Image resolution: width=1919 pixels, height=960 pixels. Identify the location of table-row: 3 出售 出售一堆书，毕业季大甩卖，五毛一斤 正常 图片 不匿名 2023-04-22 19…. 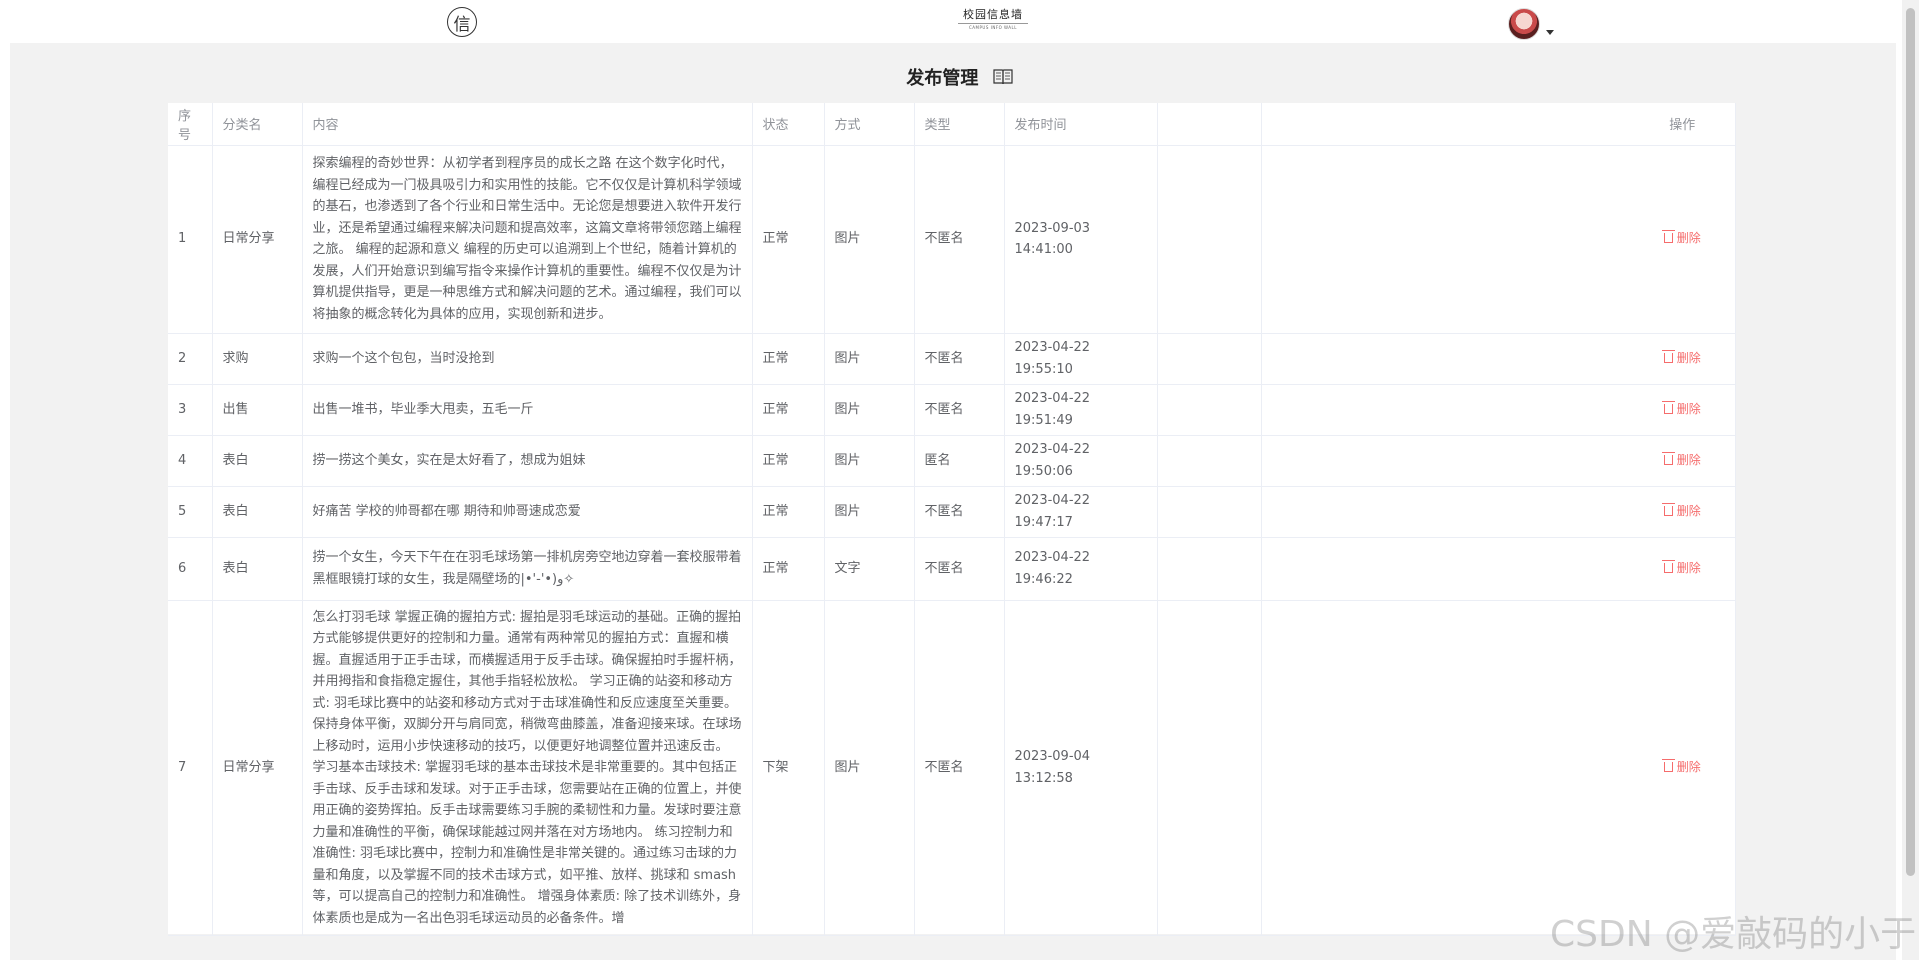
(952, 410).